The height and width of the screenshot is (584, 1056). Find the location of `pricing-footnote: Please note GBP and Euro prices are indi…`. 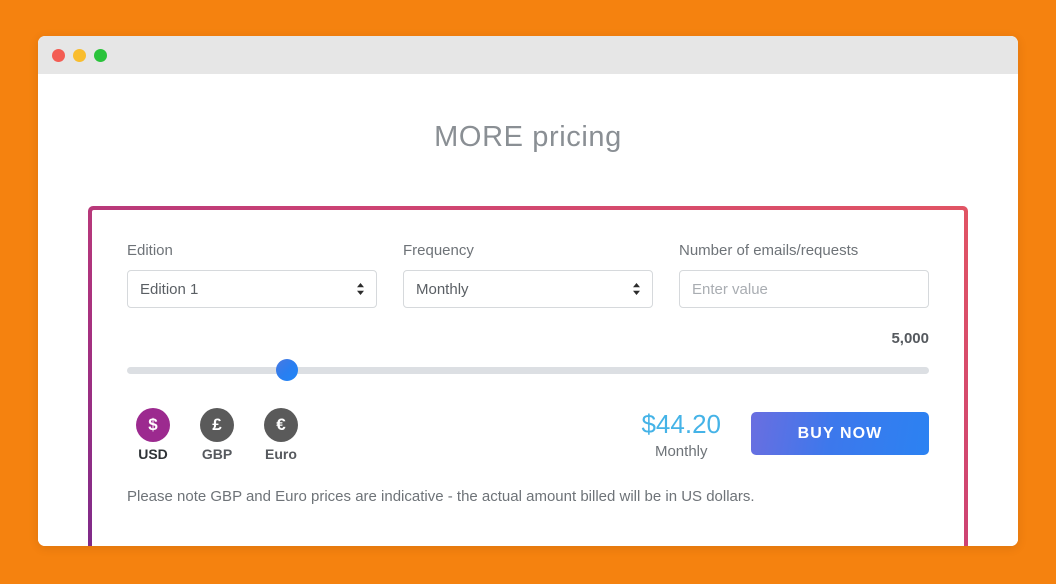

pricing-footnote: Please note GBP and Euro prices are indi… is located at coordinates (441, 496).